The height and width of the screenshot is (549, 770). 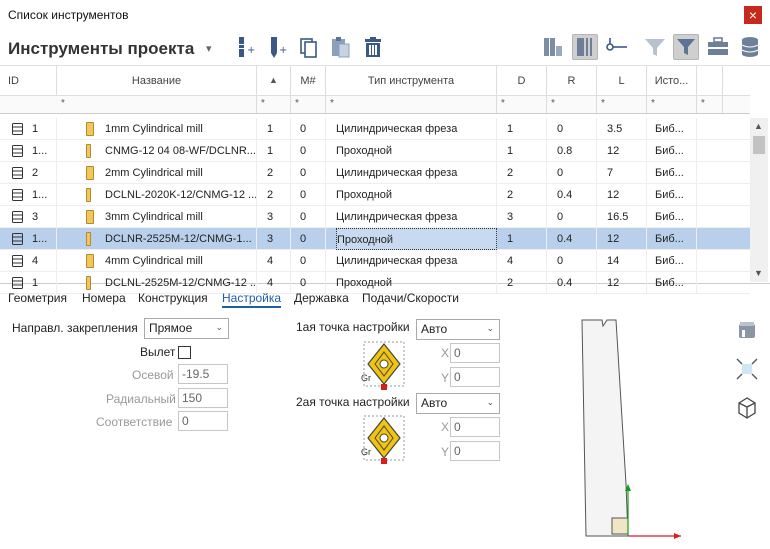 What do you see at coordinates (321, 298) in the screenshot?
I see `tab-holder: Державка` at bounding box center [321, 298].